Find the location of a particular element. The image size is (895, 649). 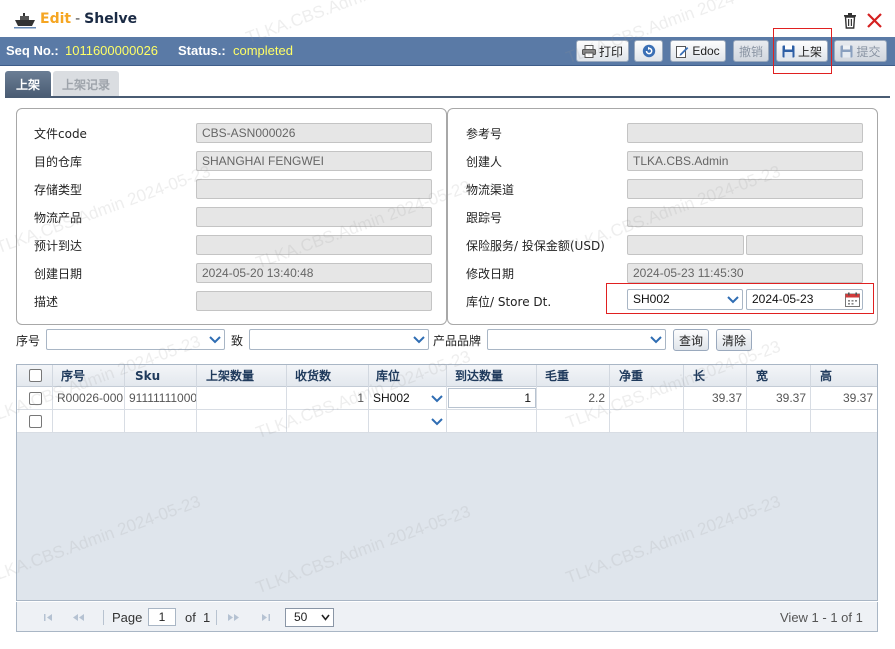

edit-doc-icon is located at coordinates (682, 51).